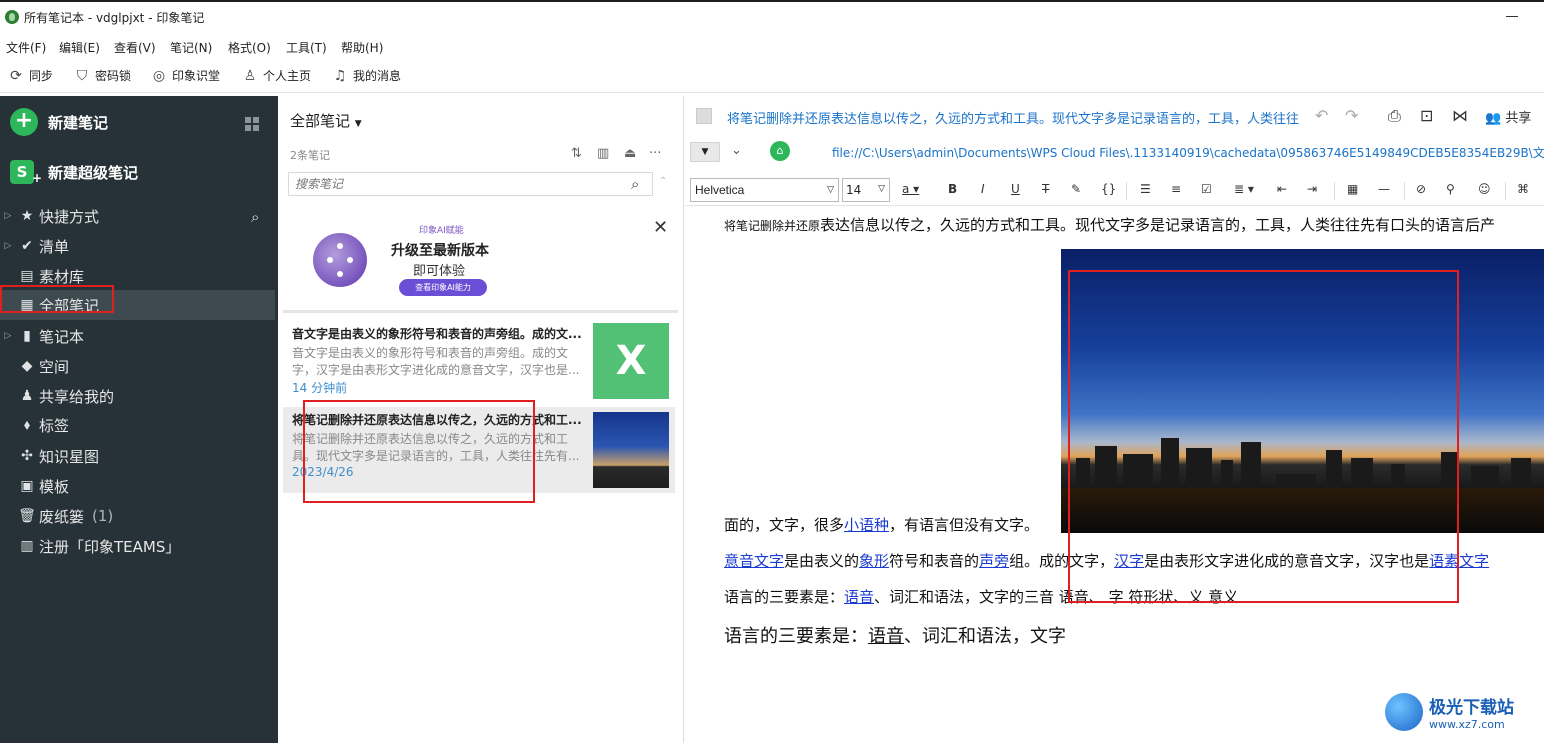  Describe the element at coordinates (1176, 189) in the screenshot. I see `numbered-list-icon: ≡` at that location.